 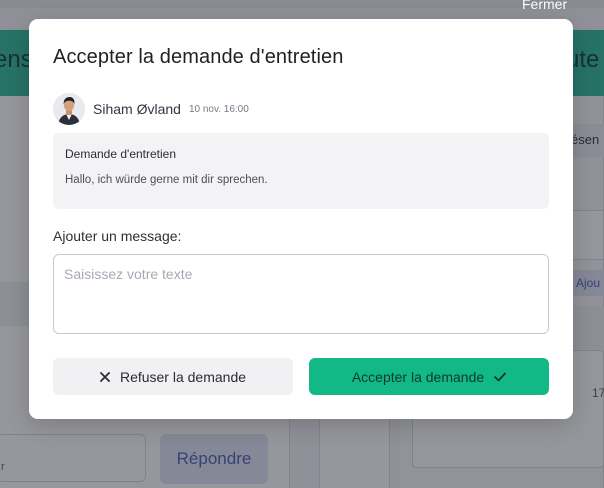 What do you see at coordinates (418, 376) in the screenshot?
I see `accept-request-label: Accepter la demande` at bounding box center [418, 376].